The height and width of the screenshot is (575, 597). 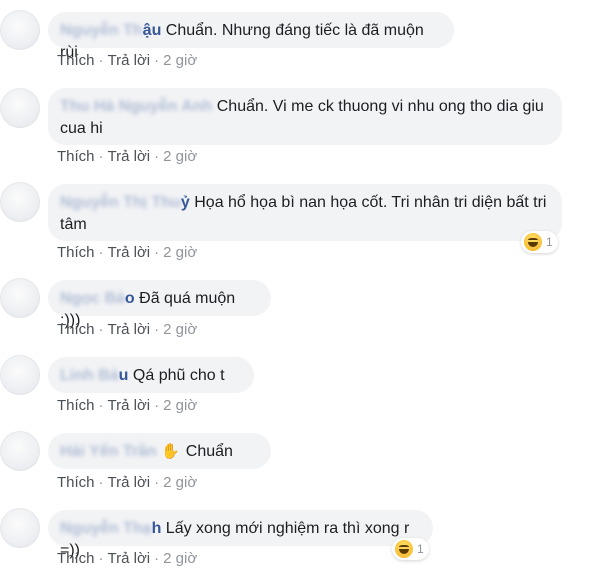 I want to click on comment-bubble: Hải Yến Trần ✋ Chuẩn, so click(x=159, y=451).